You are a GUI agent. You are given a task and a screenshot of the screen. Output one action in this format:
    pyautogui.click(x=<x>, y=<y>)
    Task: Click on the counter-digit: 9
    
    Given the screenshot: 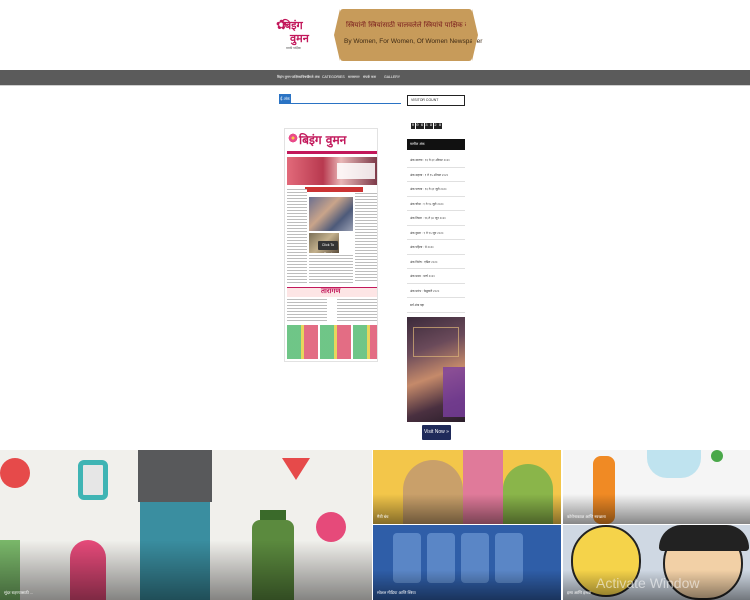 What is the action you would take?
    pyautogui.click(x=431, y=126)
    